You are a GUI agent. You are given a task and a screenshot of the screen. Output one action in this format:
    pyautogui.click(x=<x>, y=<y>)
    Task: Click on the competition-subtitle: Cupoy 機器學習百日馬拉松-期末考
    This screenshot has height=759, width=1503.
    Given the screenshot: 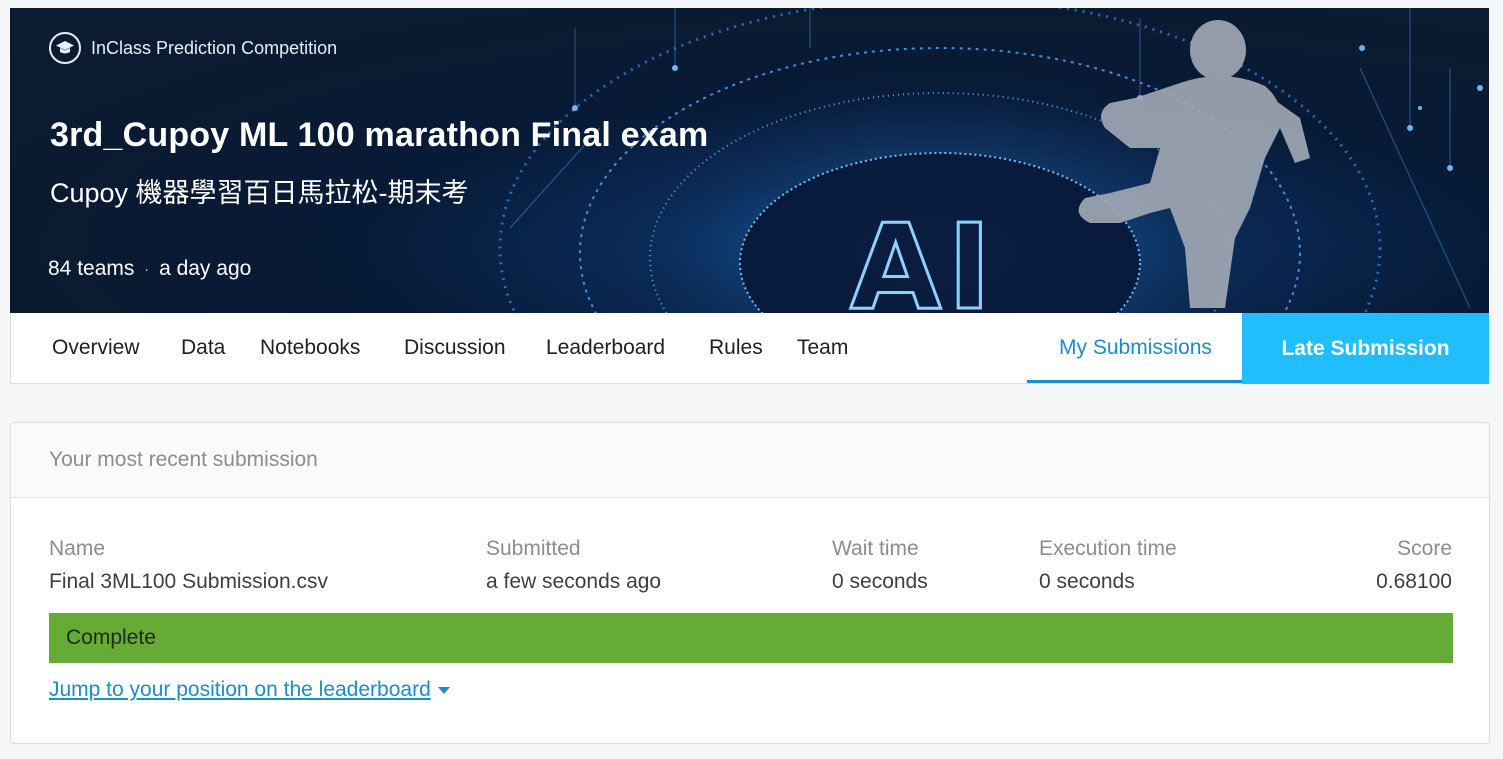 What is the action you would take?
    pyautogui.click(x=259, y=193)
    